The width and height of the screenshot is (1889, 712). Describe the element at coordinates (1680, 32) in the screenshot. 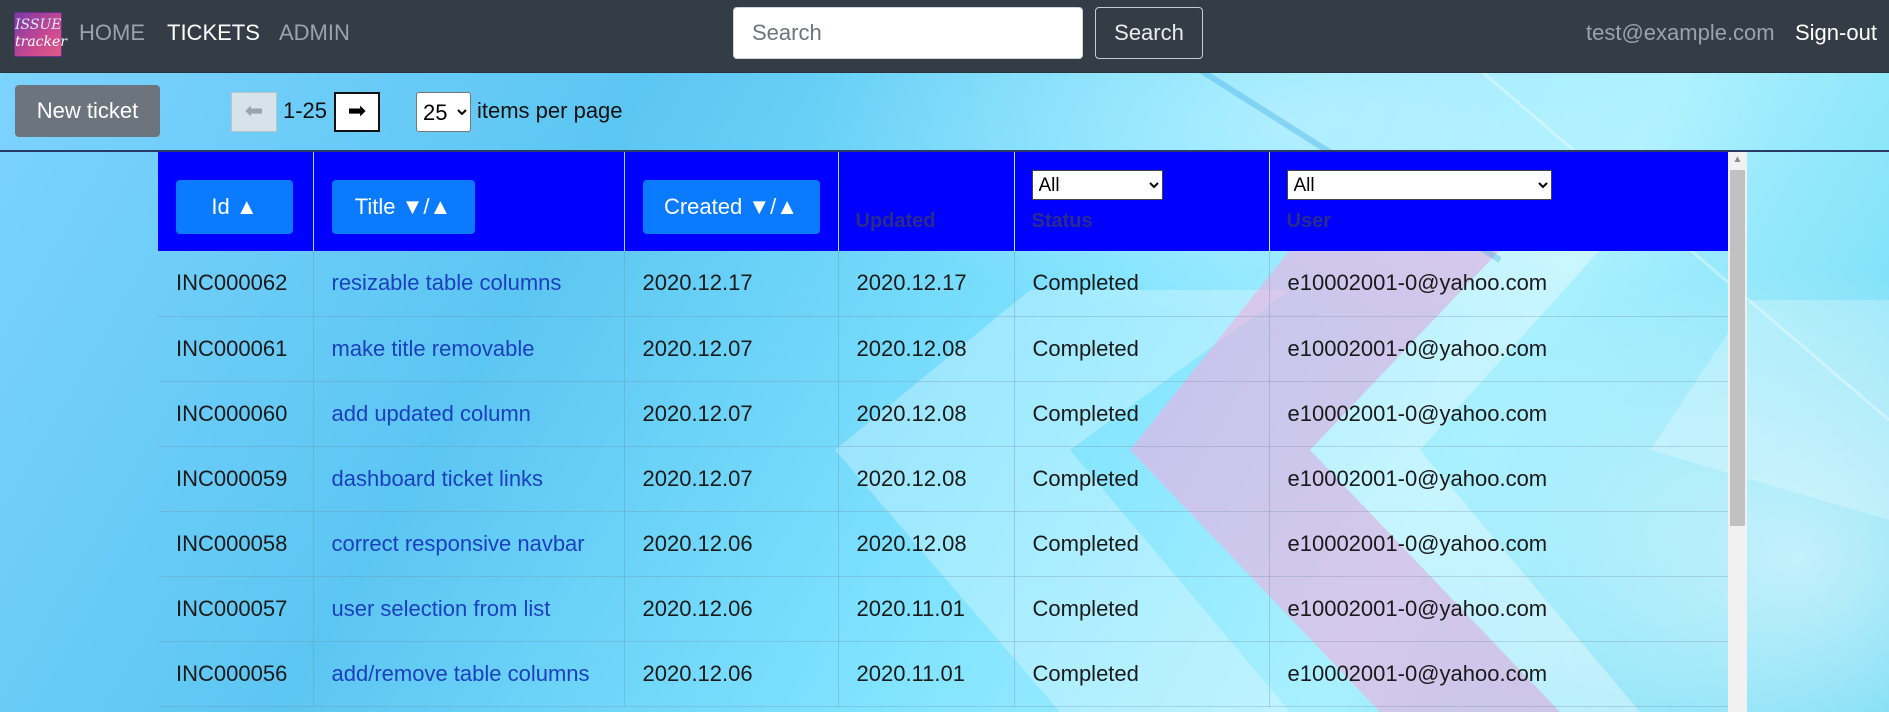

I see `user-email: test@example.com` at that location.